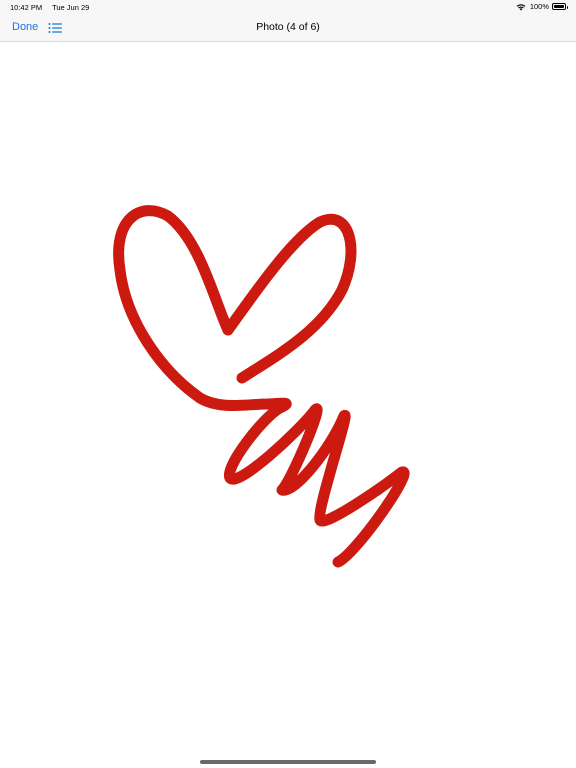 This screenshot has width=576, height=768. I want to click on status-bar: 10:42 PM Tue Jun 29 100%, so click(288, 7).